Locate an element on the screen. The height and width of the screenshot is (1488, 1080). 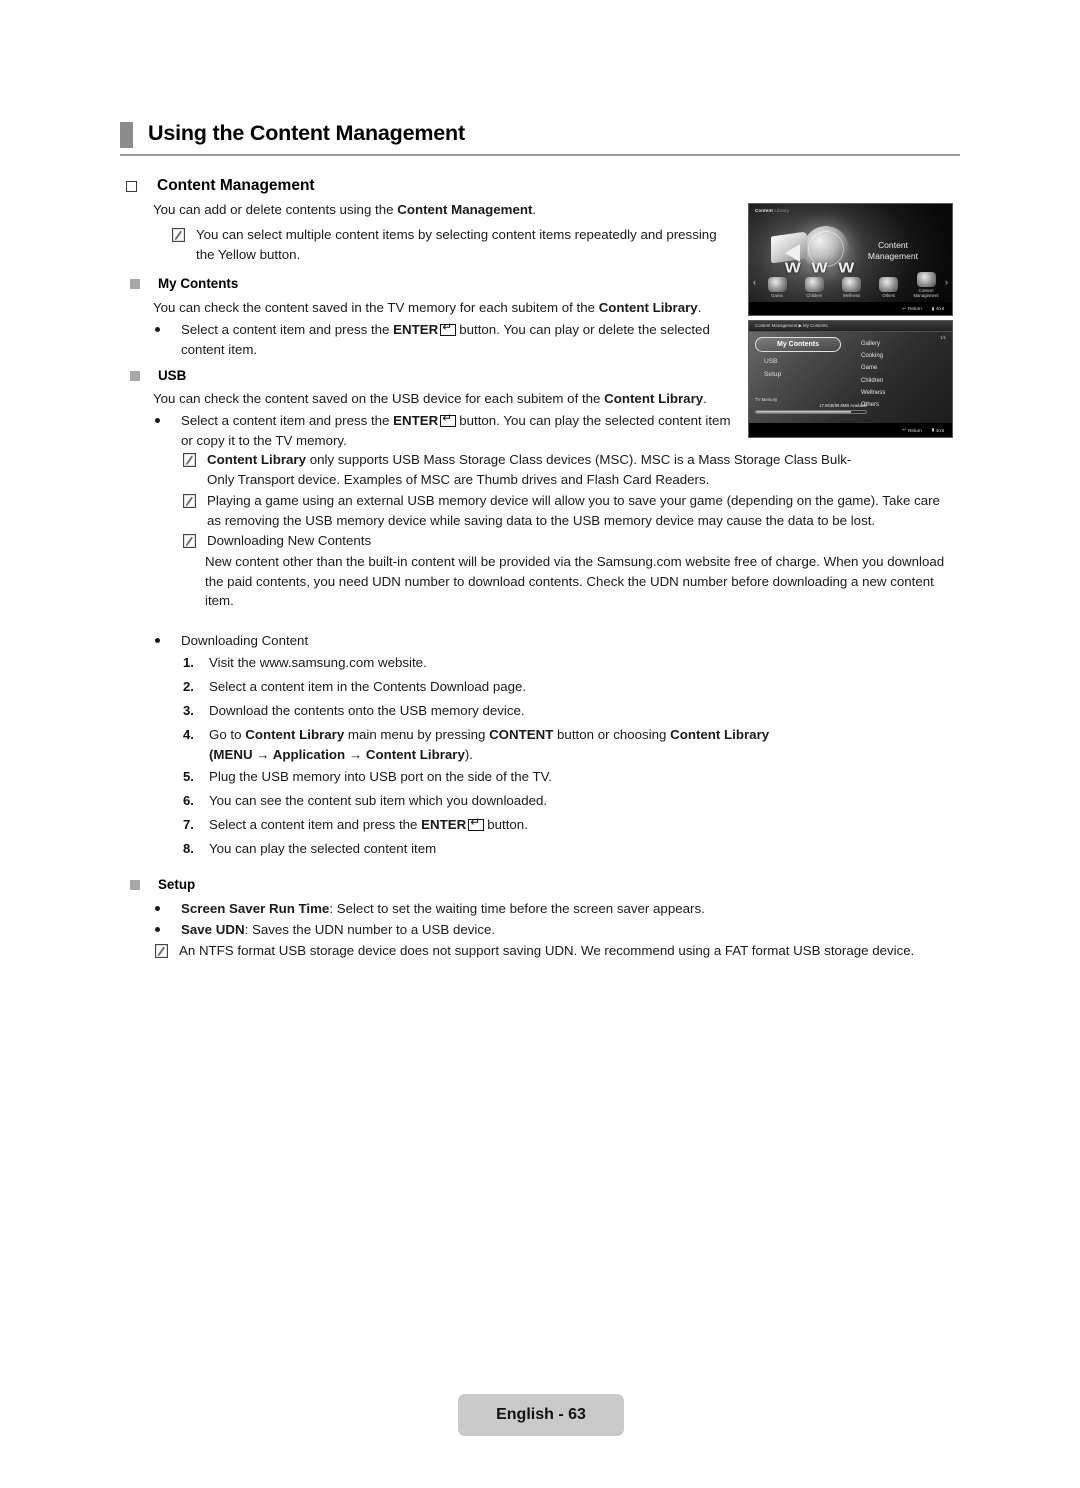
step-number: 8. is located at coordinates (188, 848).